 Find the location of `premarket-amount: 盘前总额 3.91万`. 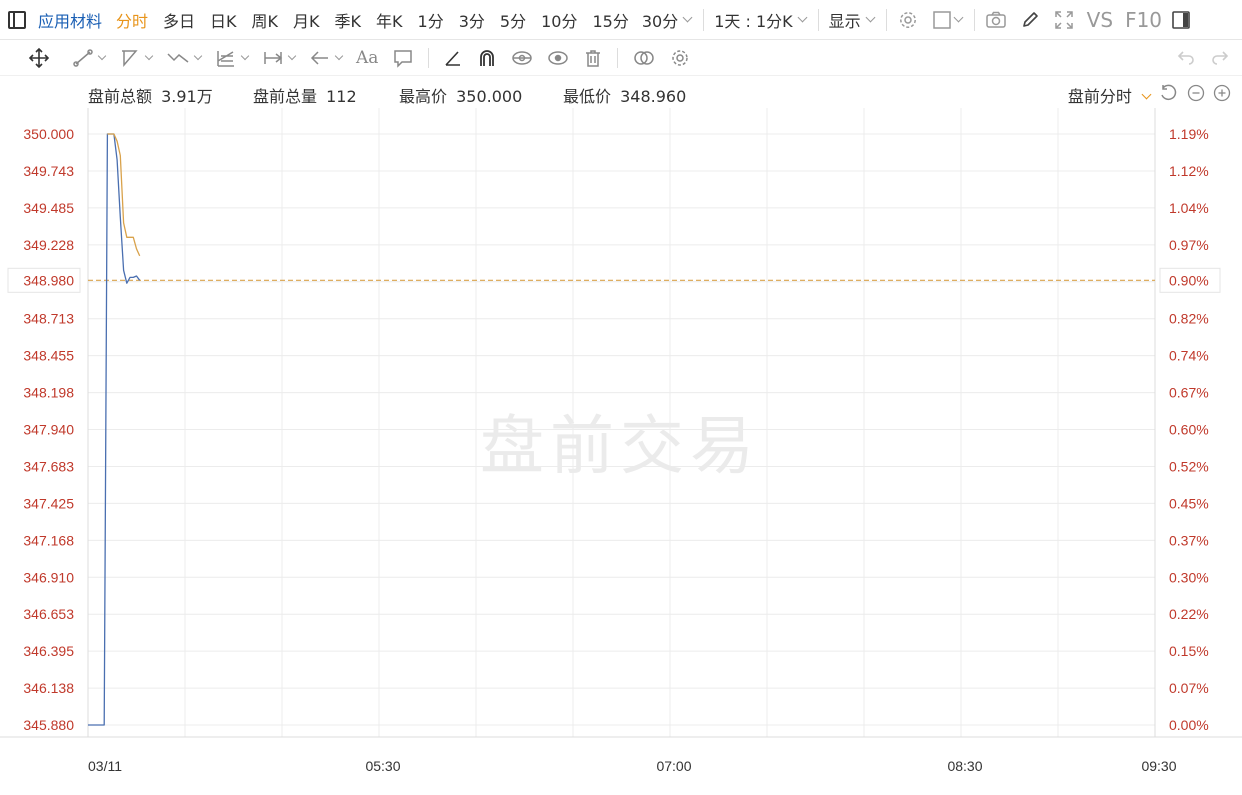

premarket-amount: 盘前总额 3.91万 is located at coordinates (150, 95).